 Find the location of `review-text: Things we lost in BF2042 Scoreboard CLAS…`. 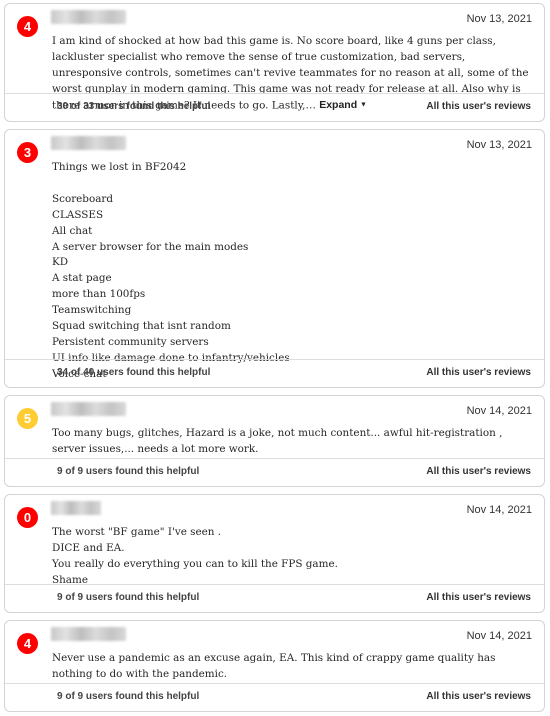

review-text: Things we lost in BF2042 Scoreboard CLAS… is located at coordinates (171, 270).